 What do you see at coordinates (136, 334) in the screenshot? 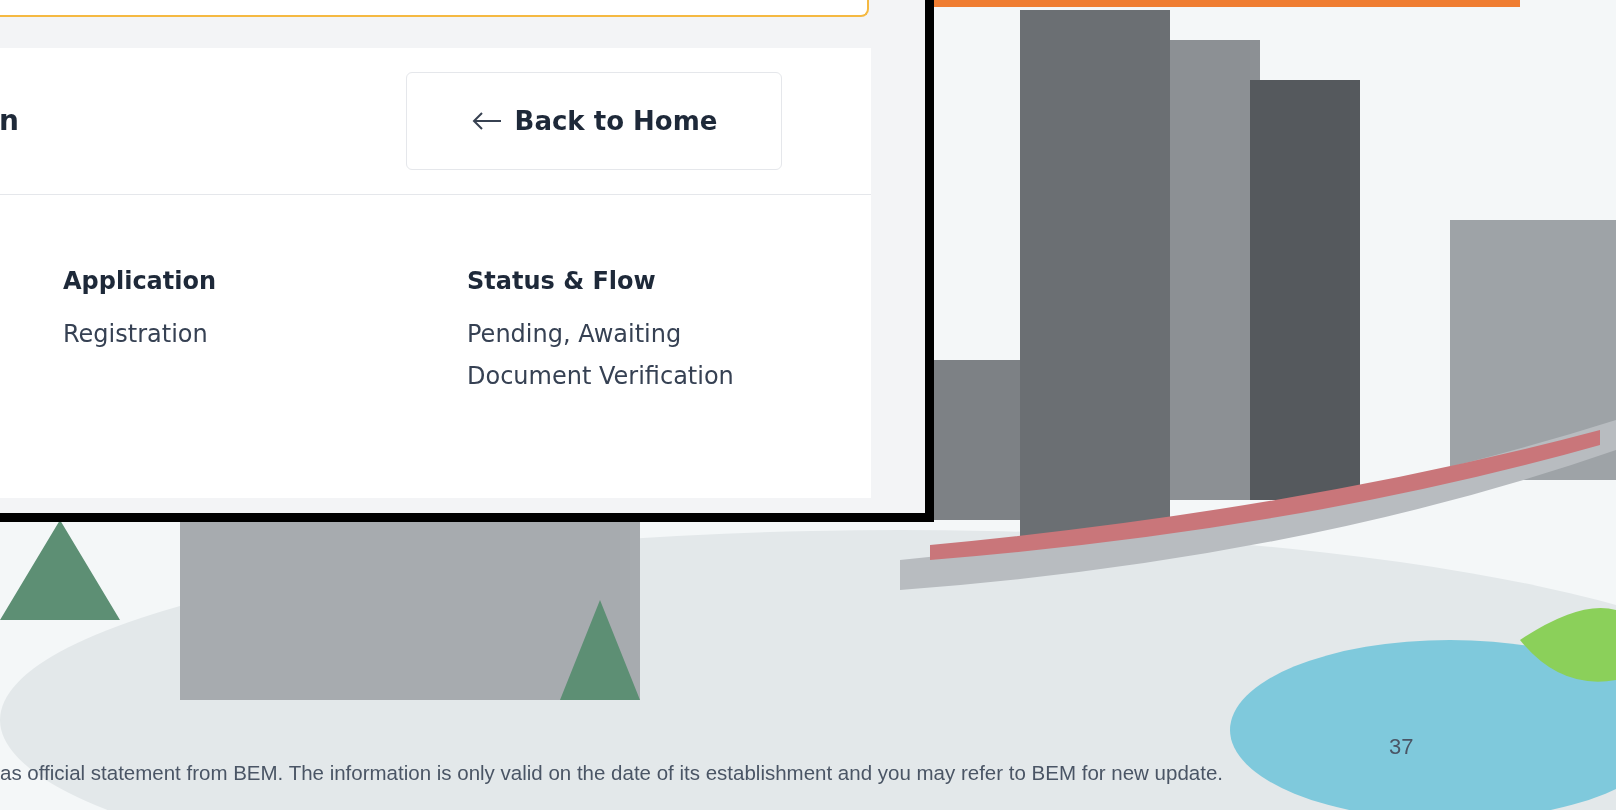
I see `detail-value: Registration` at bounding box center [136, 334].